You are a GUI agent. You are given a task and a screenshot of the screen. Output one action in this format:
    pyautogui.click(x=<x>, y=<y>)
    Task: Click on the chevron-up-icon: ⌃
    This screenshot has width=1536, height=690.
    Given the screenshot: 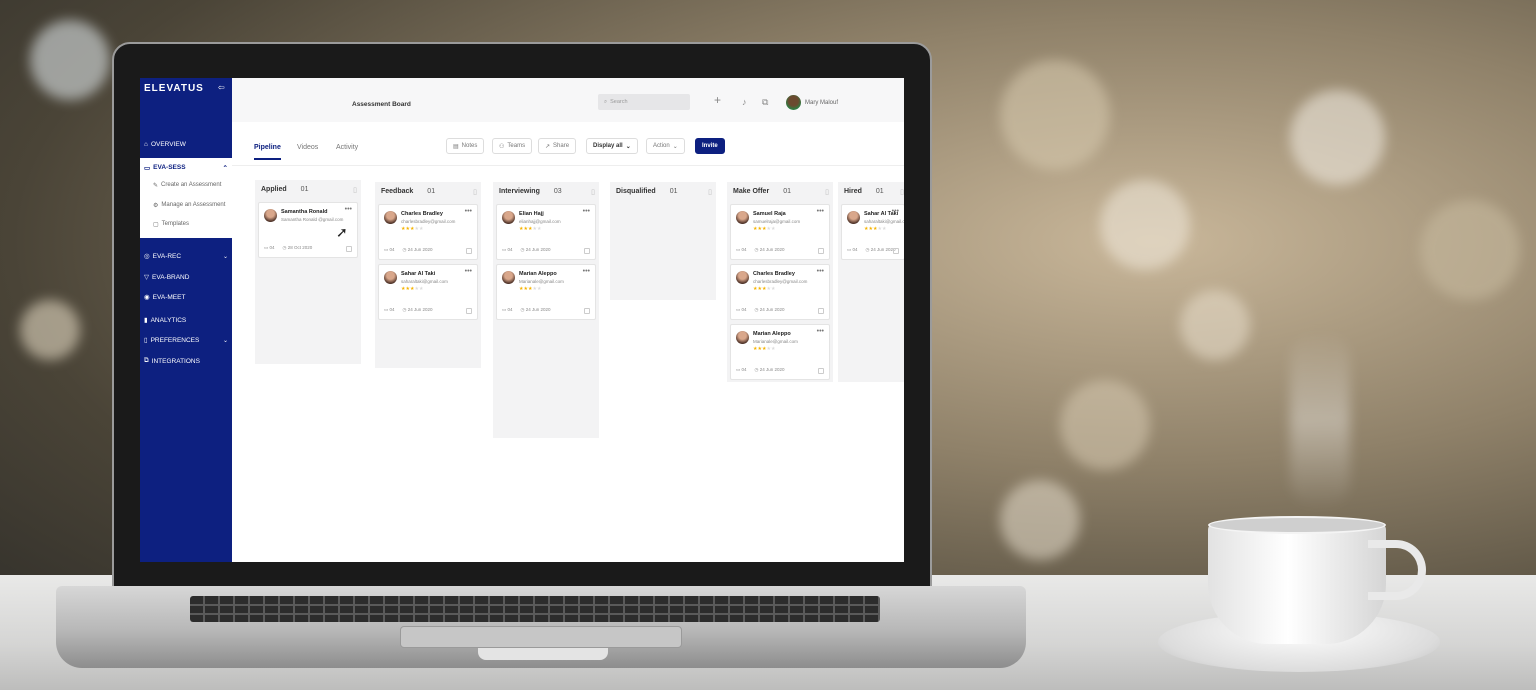 What is the action you would take?
    pyautogui.click(x=225, y=168)
    